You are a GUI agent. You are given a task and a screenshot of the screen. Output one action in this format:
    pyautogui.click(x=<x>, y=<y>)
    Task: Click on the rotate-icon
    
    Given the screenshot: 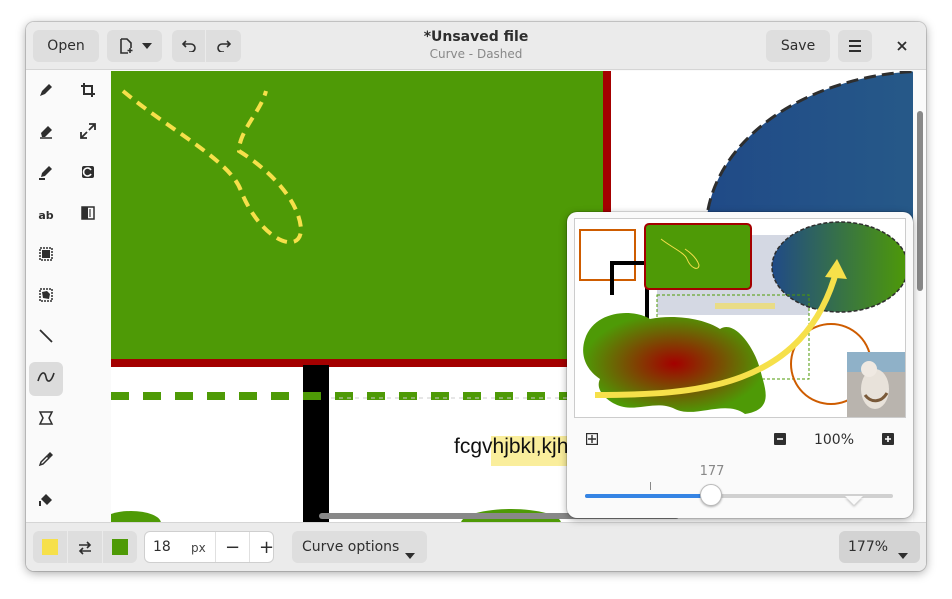 What is the action you would take?
    pyautogui.click(x=88, y=174)
    